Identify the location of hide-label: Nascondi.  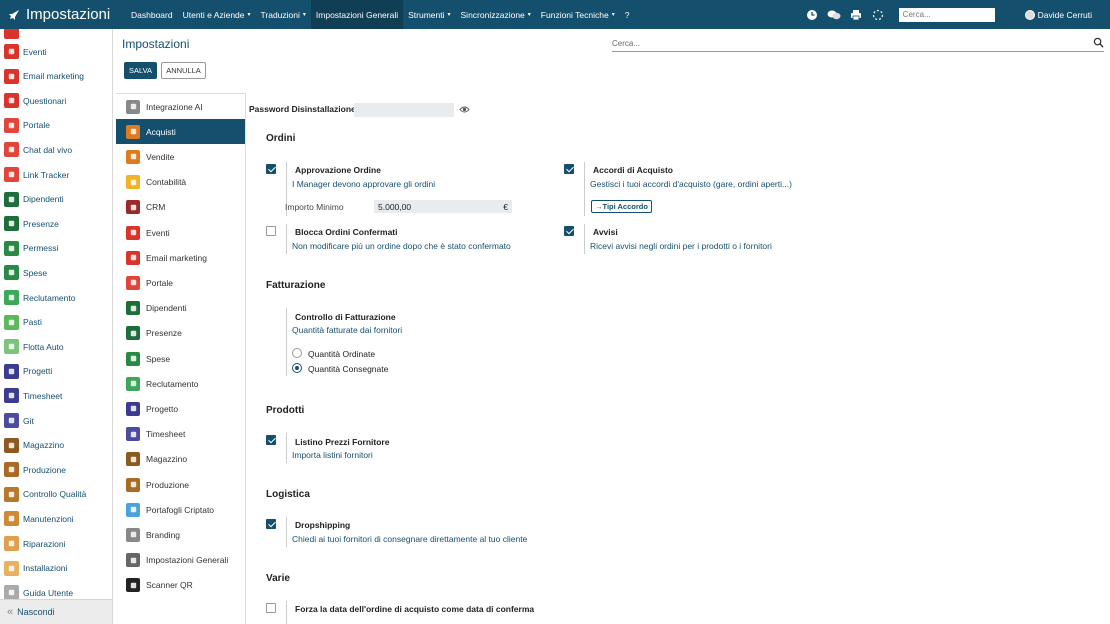
(36, 612).